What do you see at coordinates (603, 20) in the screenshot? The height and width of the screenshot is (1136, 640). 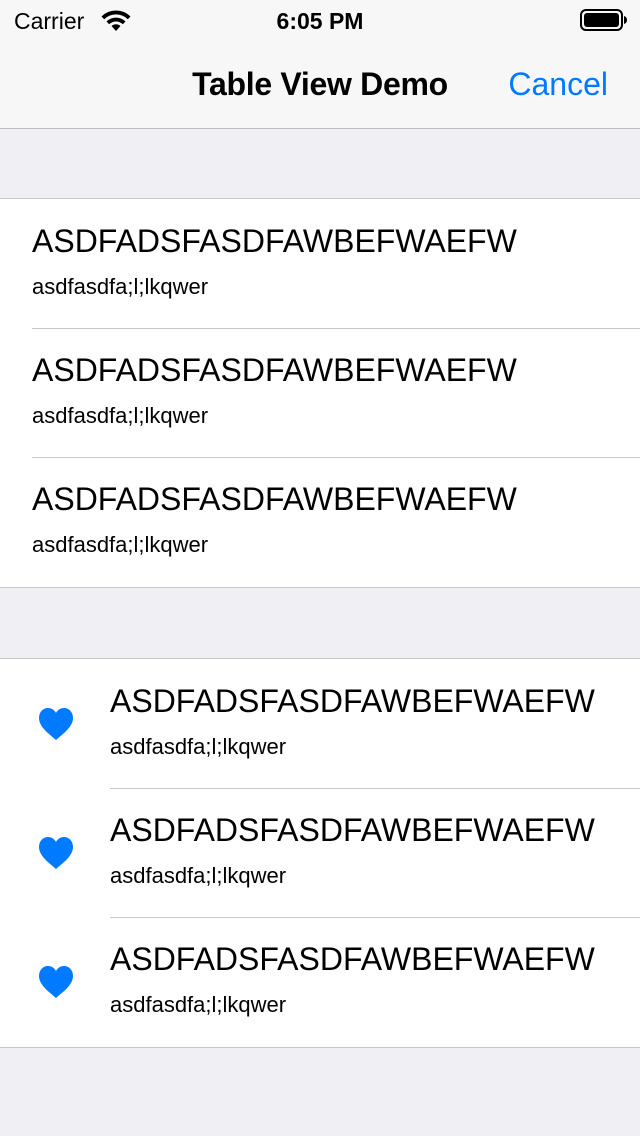 I see `battery-icon` at bounding box center [603, 20].